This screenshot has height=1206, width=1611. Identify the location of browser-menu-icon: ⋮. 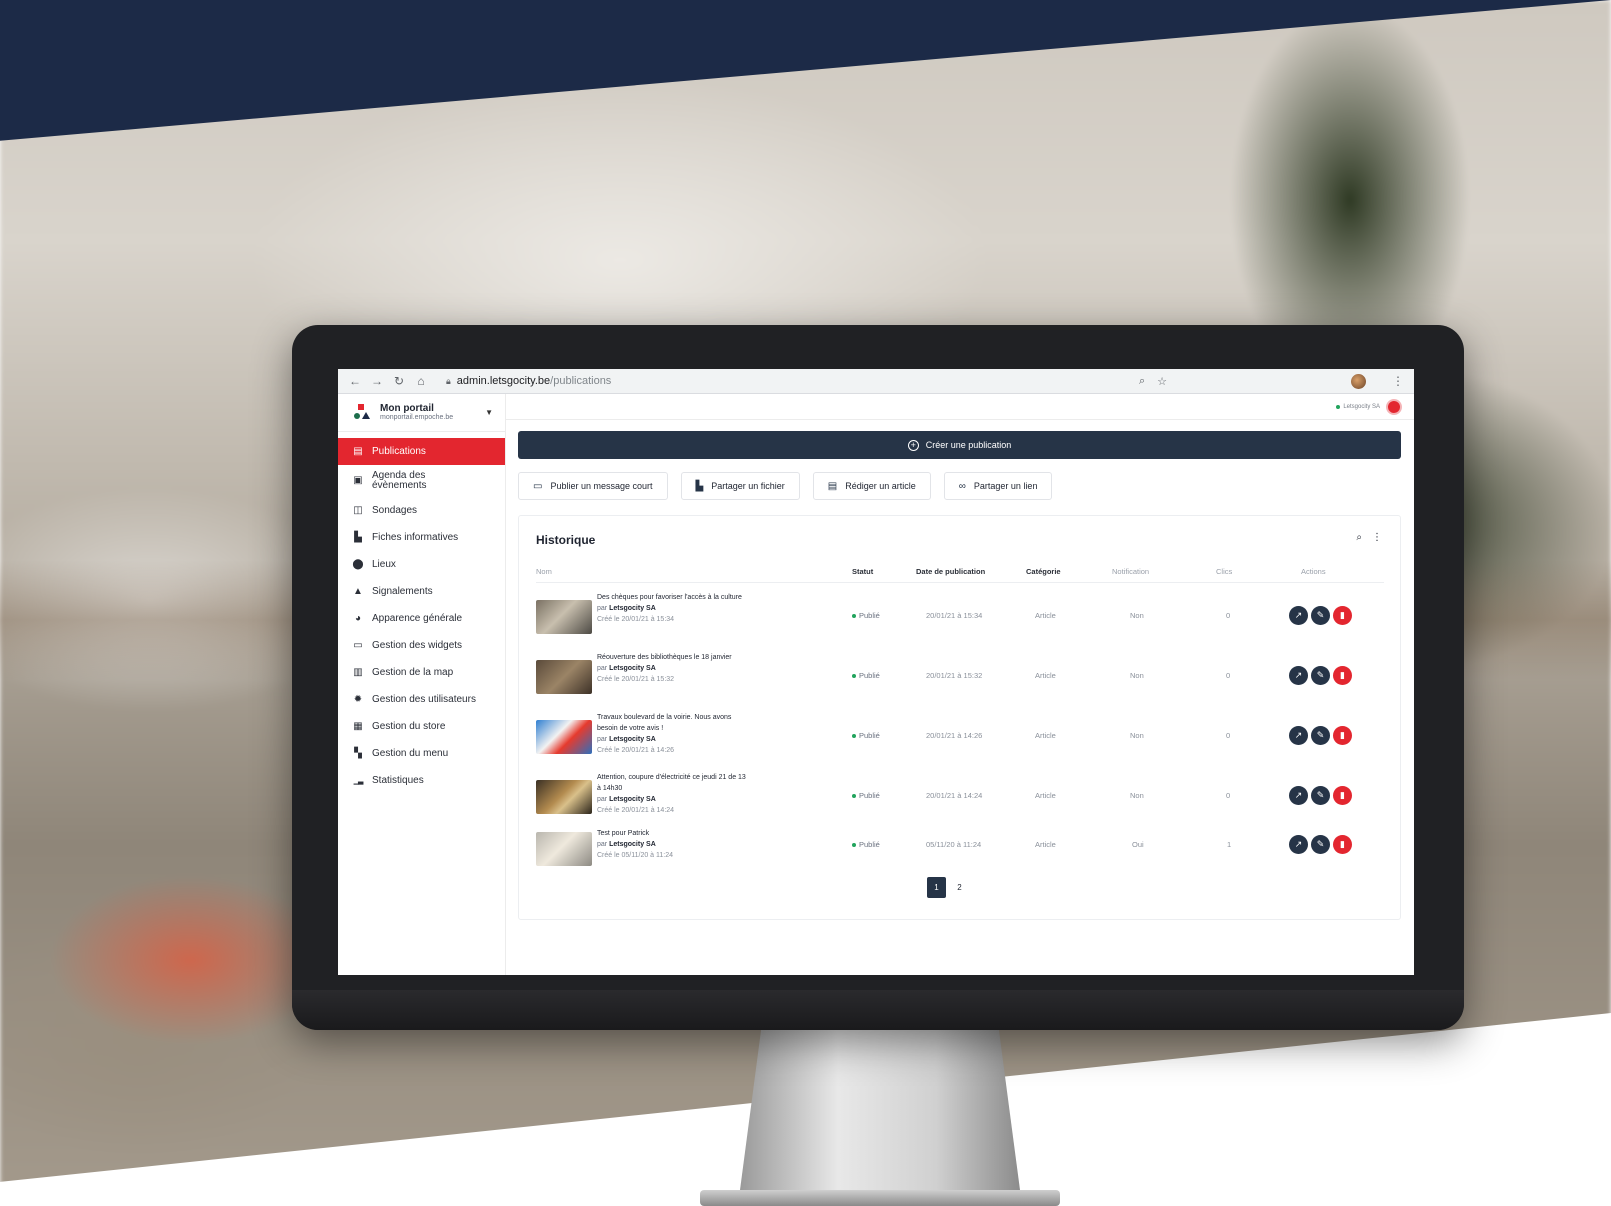
(1398, 381).